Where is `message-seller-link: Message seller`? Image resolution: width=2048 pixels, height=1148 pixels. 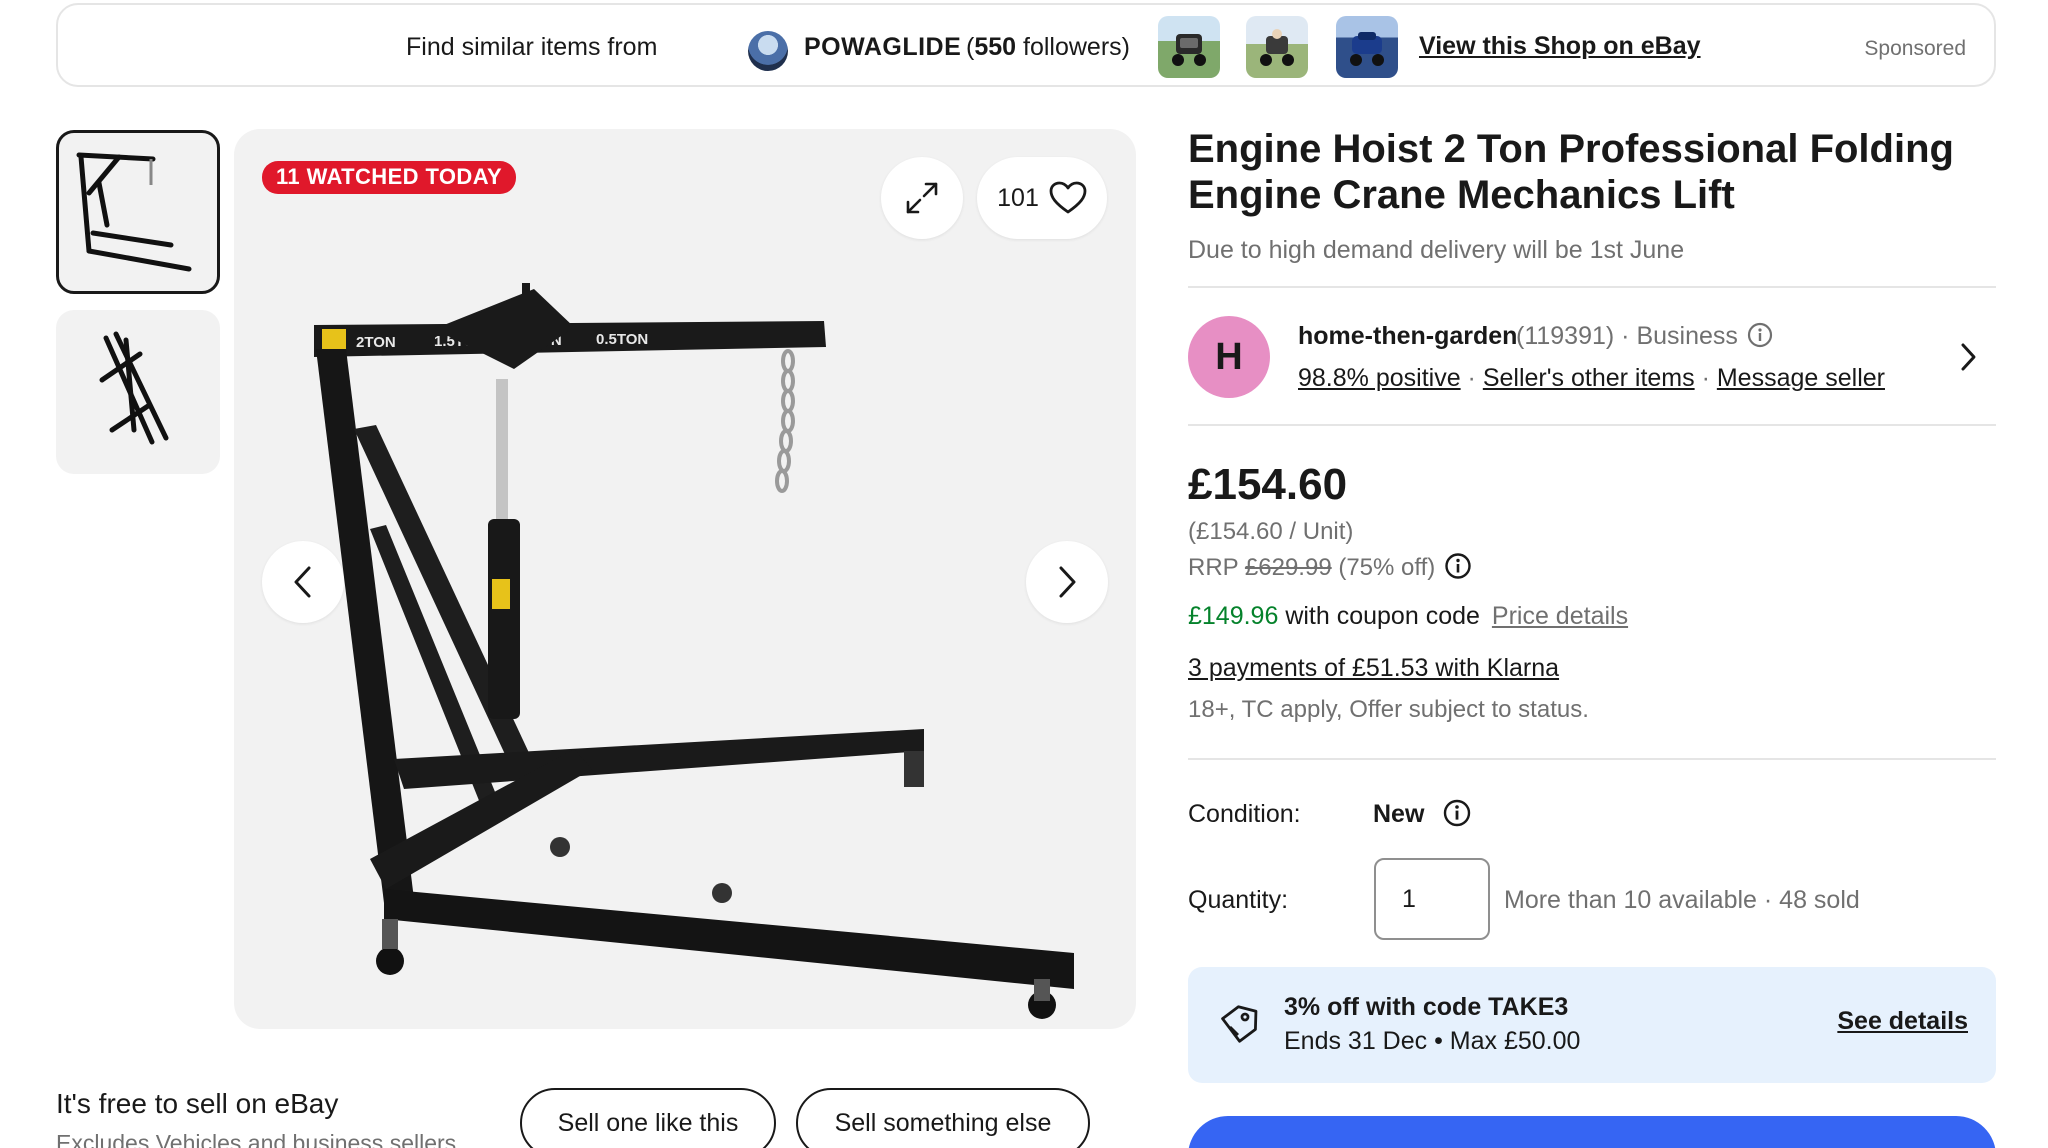
message-seller-link: Message seller is located at coordinates (1801, 378).